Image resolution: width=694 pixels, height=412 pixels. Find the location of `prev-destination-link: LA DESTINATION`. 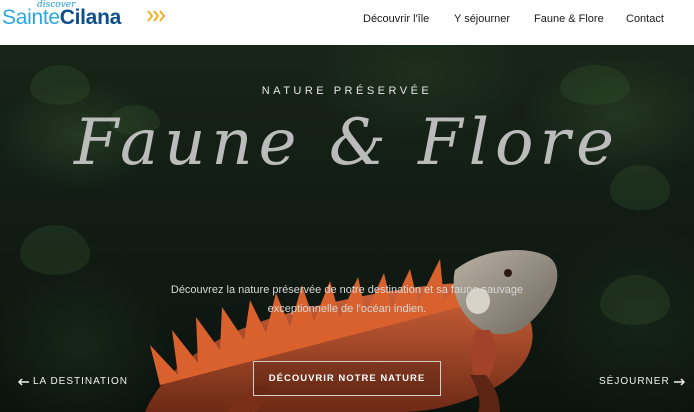

prev-destination-link: LA DESTINATION is located at coordinates (73, 381).